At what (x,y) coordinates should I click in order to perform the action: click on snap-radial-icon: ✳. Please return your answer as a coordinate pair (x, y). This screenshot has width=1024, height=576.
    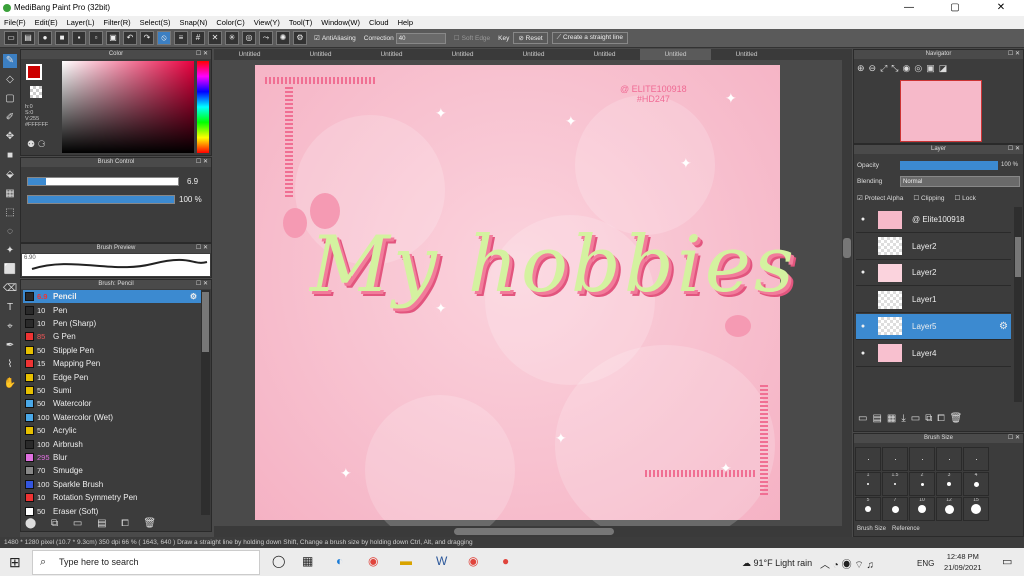
    Looking at the image, I should click on (232, 38).